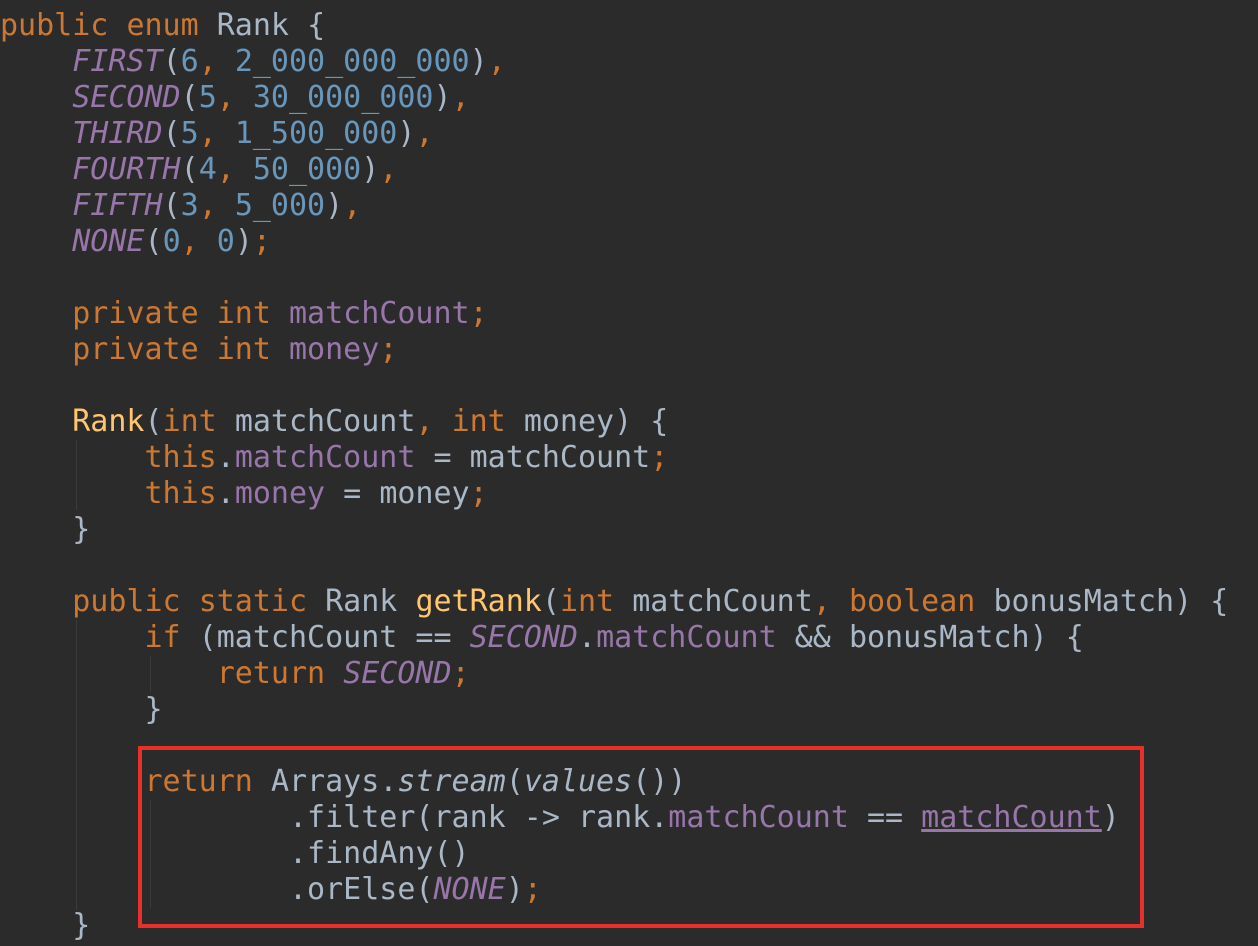 The image size is (1258, 946). I want to click on enum-constant-none: NONE, so click(108, 241).